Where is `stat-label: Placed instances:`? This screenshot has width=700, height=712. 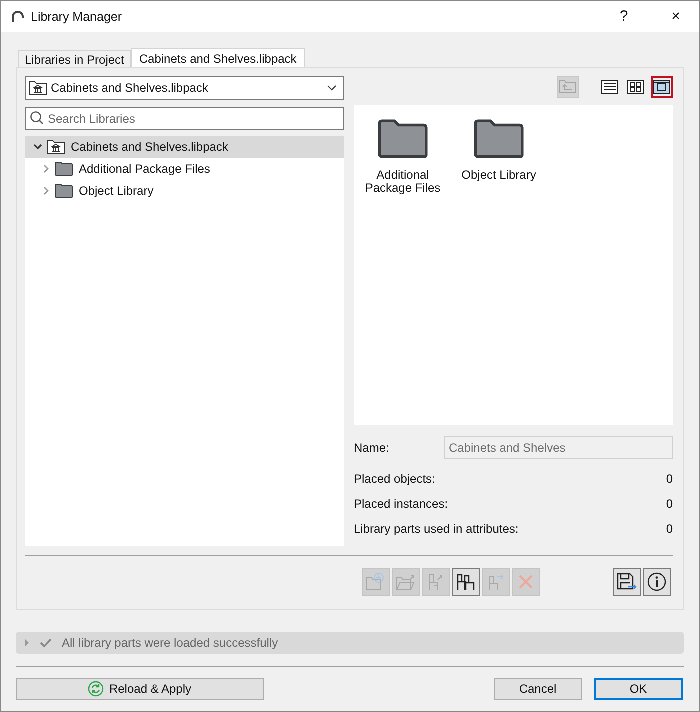
stat-label: Placed instances: is located at coordinates (401, 503).